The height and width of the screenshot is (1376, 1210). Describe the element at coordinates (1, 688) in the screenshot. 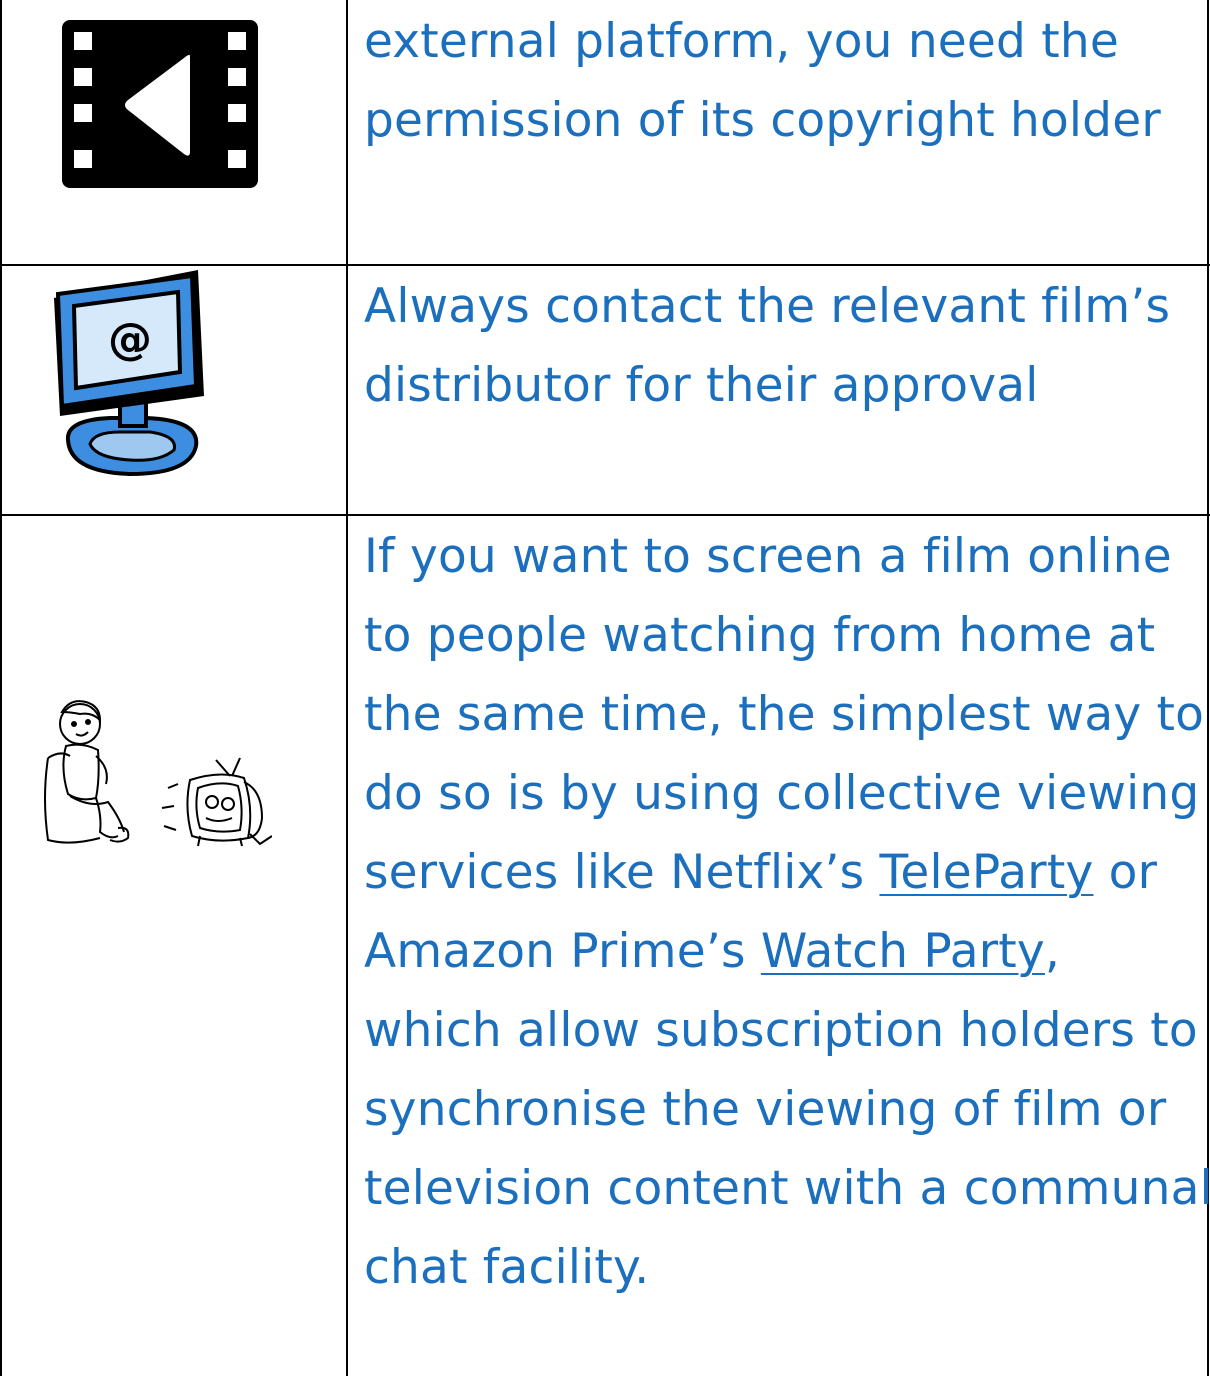

I see `table-left-border` at that location.